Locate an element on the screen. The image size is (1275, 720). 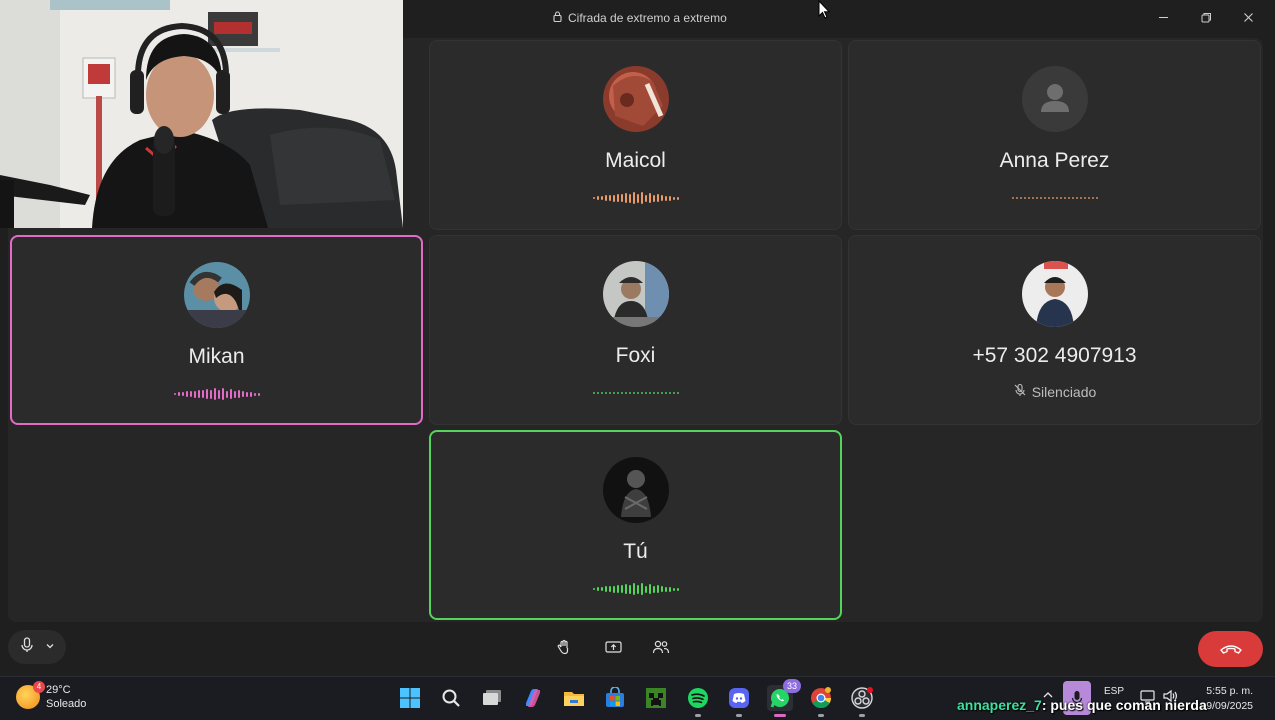
participant-name: Anna Perez is located at coordinates (1054, 160).